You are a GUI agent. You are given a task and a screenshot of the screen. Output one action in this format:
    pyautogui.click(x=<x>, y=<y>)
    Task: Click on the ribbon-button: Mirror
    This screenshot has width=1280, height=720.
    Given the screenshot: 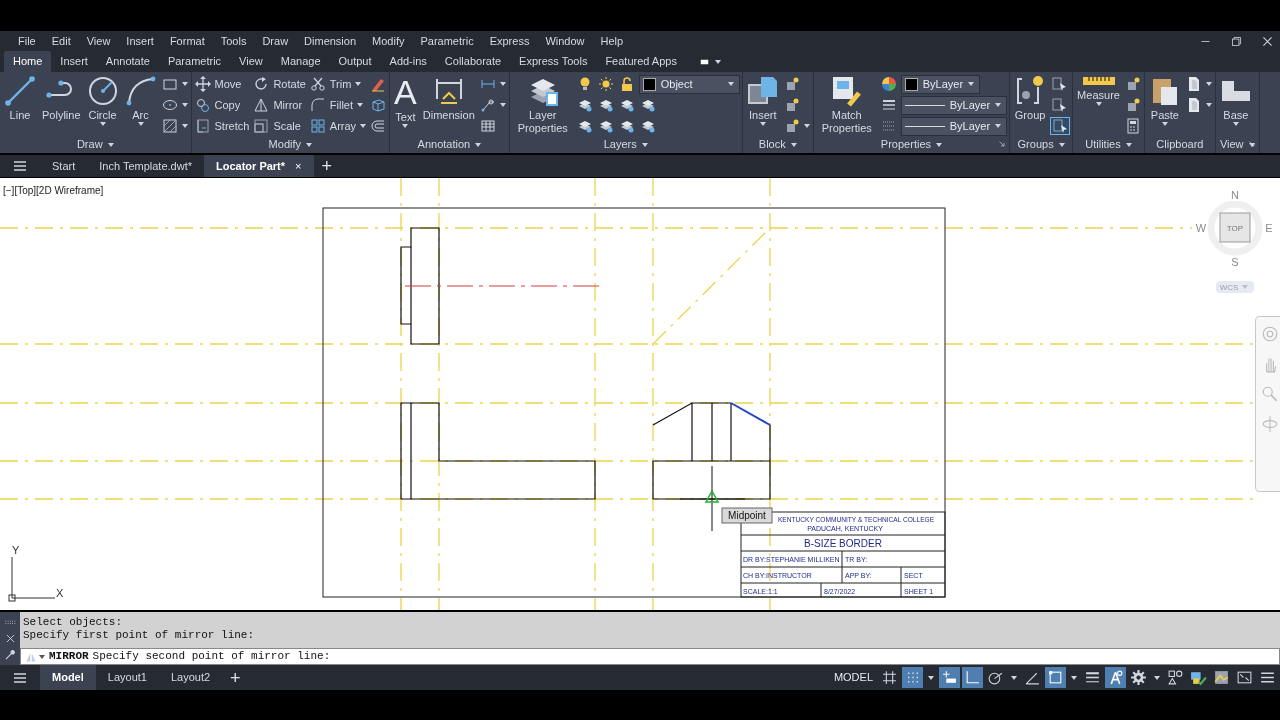 What is the action you would take?
    pyautogui.click(x=278, y=105)
    